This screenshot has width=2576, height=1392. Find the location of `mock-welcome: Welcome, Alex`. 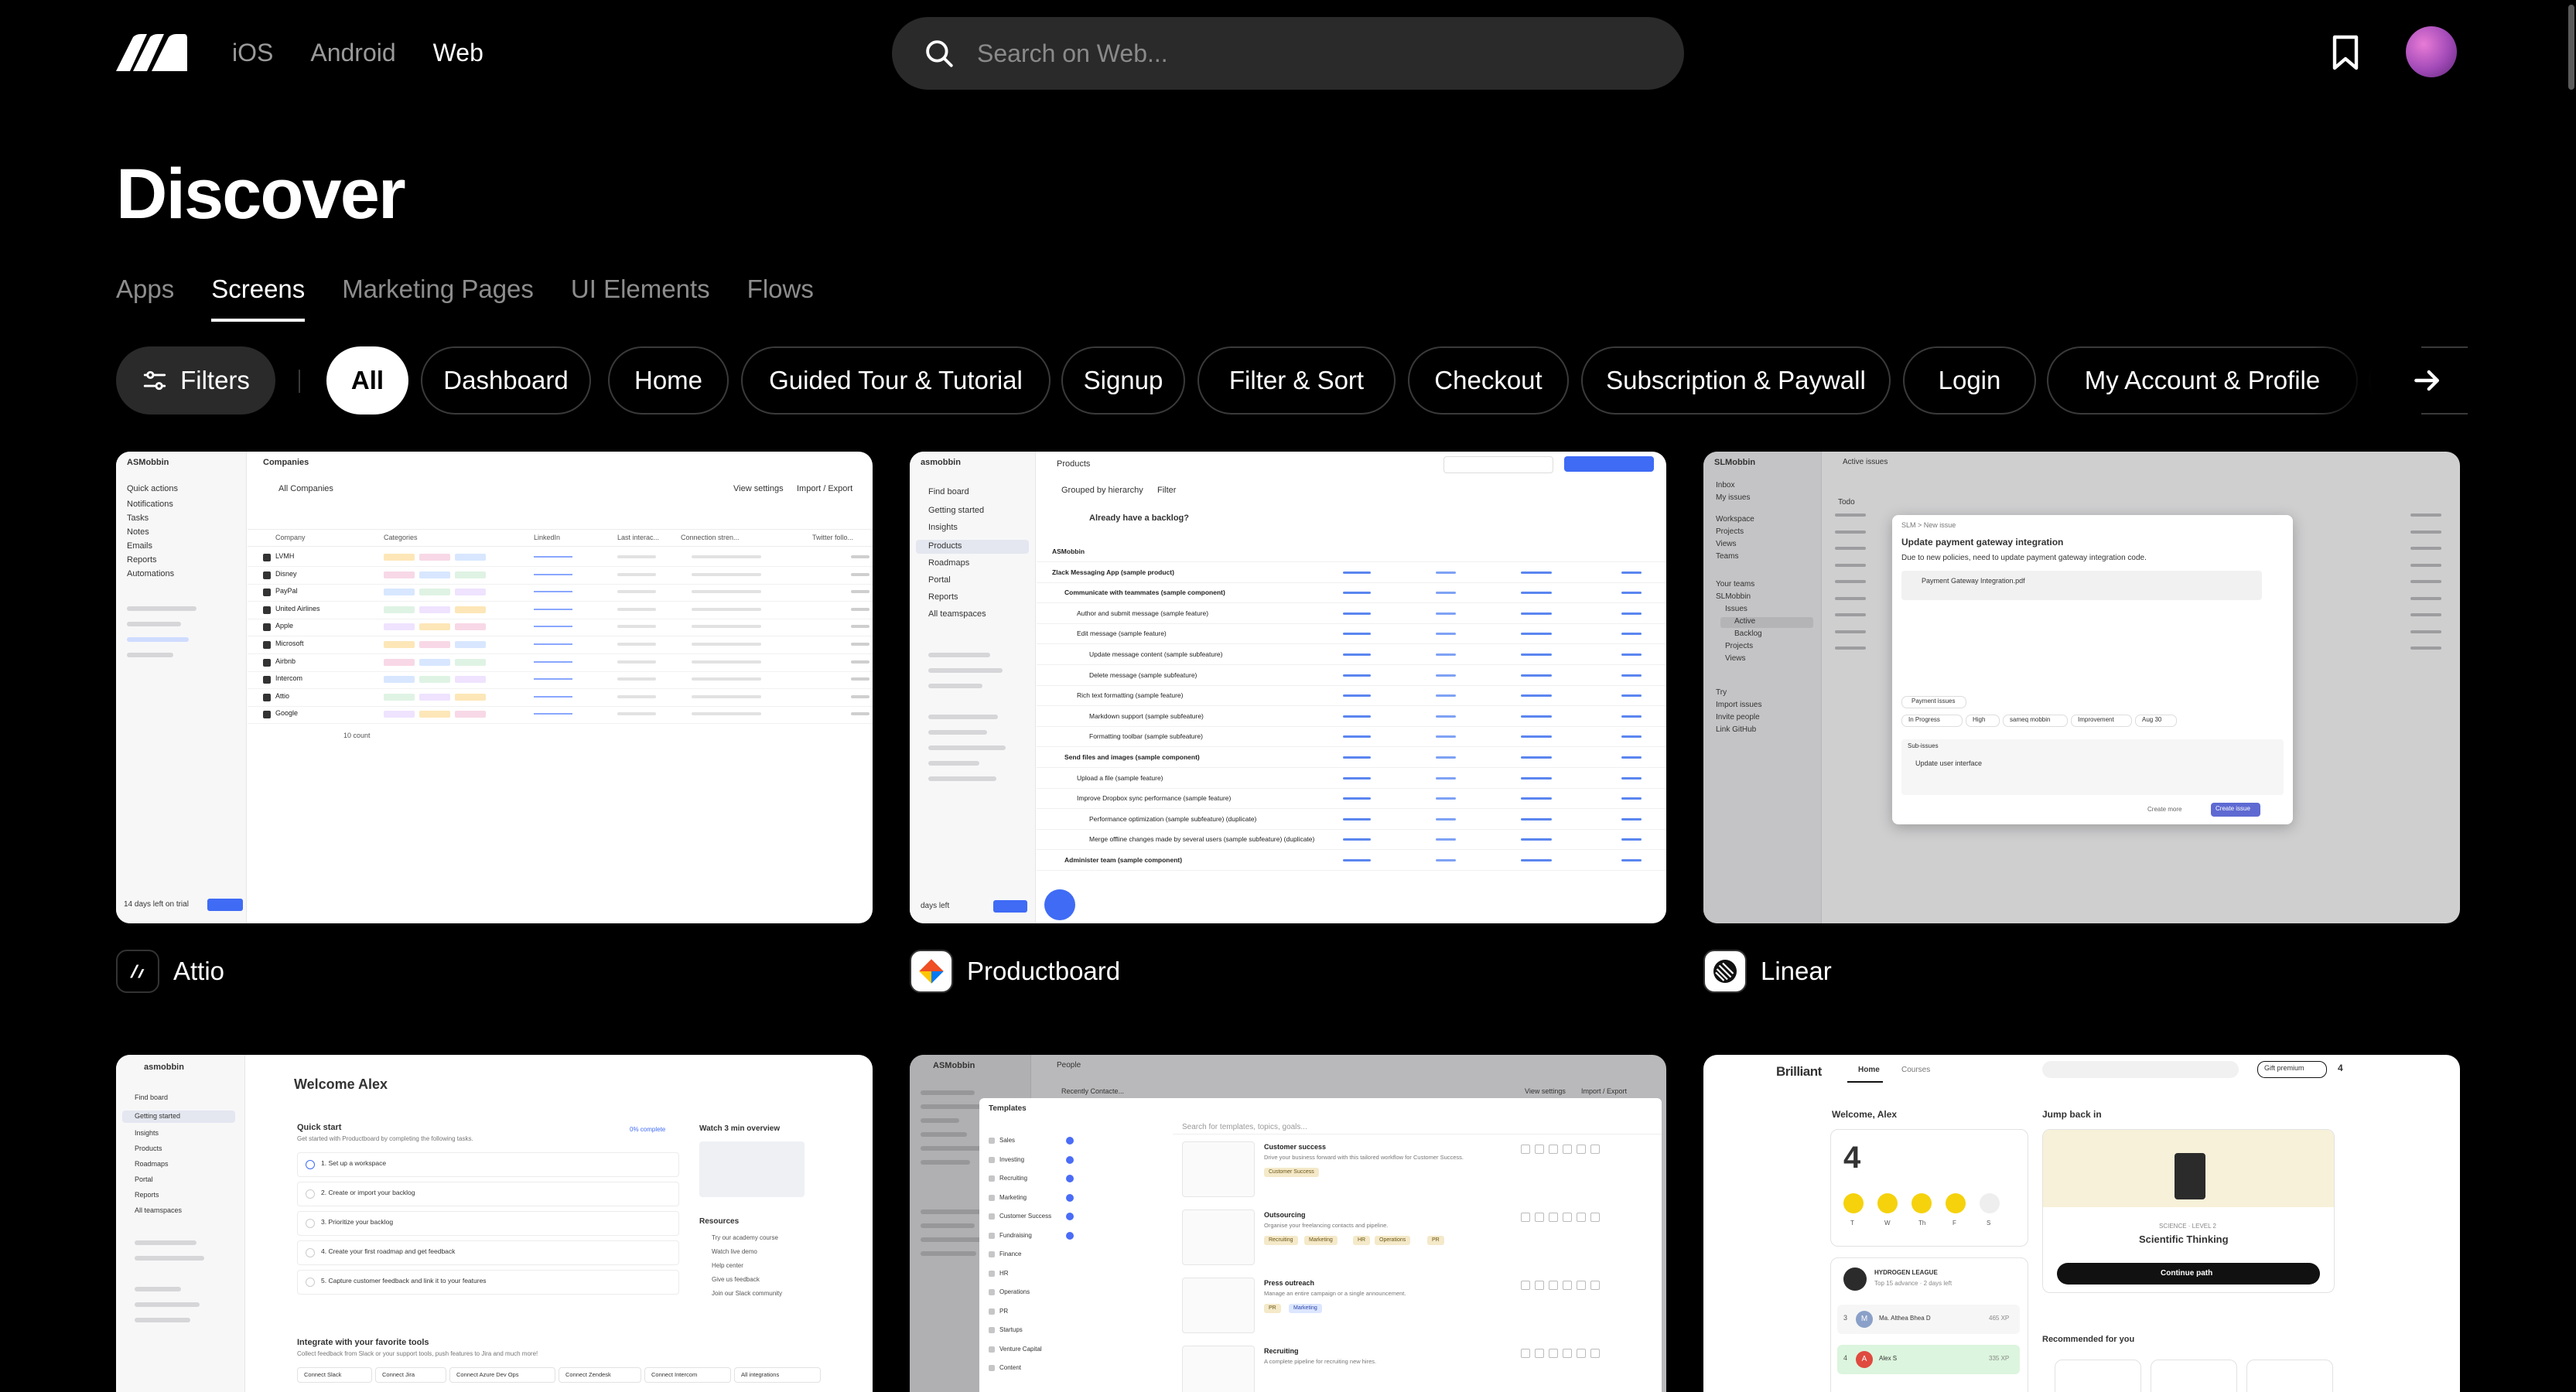

mock-welcome: Welcome, Alex is located at coordinates (1865, 1114).